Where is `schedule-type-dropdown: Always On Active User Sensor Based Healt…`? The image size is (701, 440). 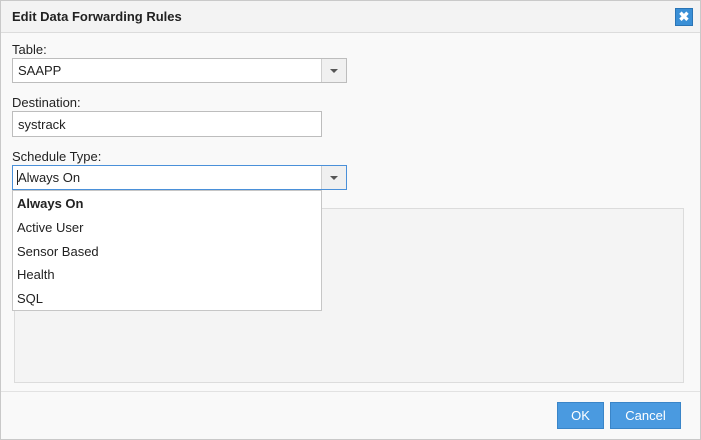 schedule-type-dropdown: Always On Active User Sensor Based Healt… is located at coordinates (167, 250).